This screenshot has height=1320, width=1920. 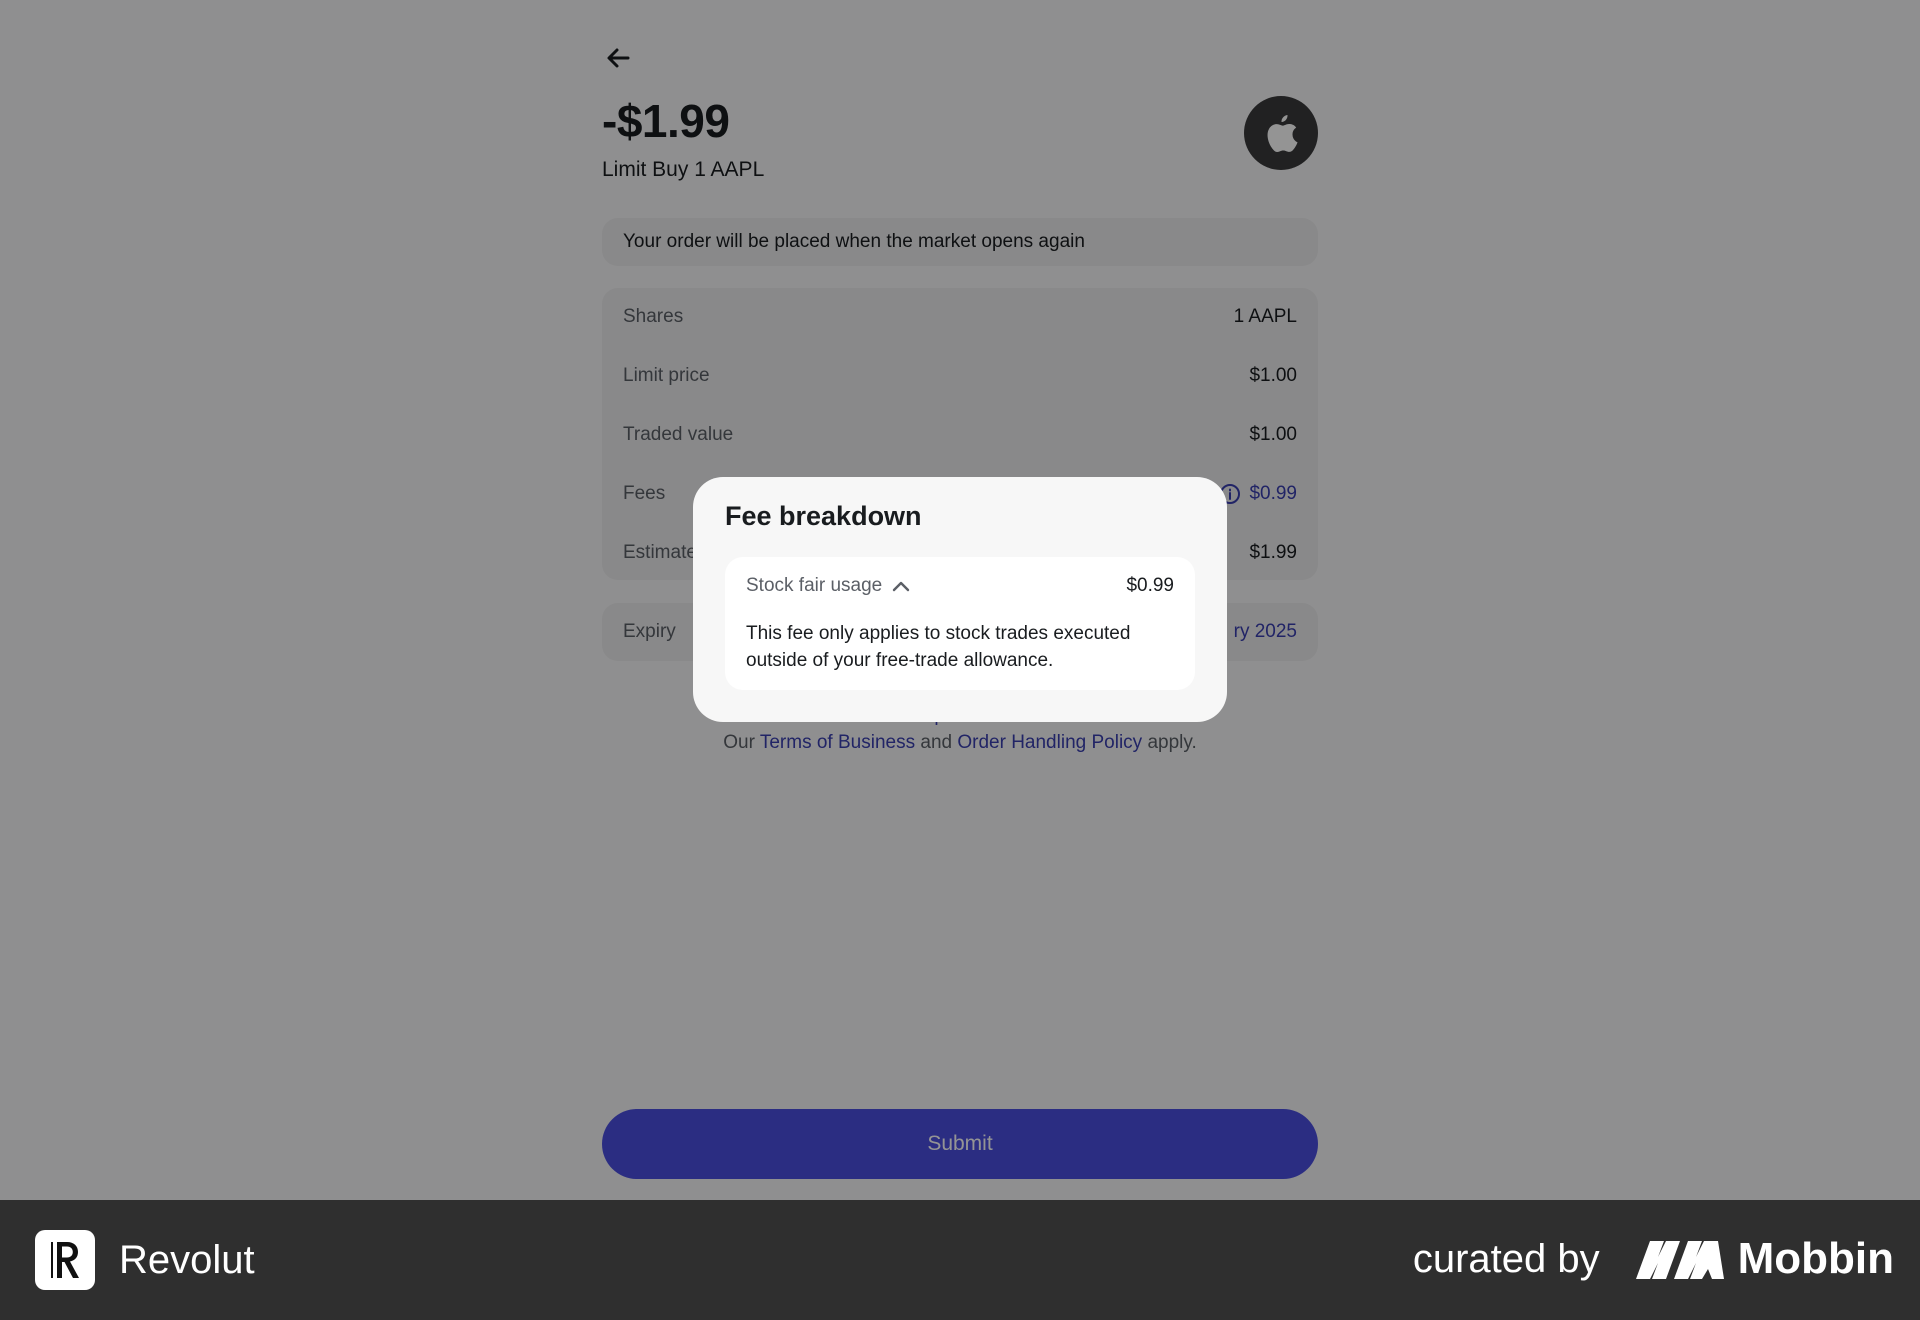 I want to click on mobbin-logo: Mobbin, so click(x=1764, y=1259).